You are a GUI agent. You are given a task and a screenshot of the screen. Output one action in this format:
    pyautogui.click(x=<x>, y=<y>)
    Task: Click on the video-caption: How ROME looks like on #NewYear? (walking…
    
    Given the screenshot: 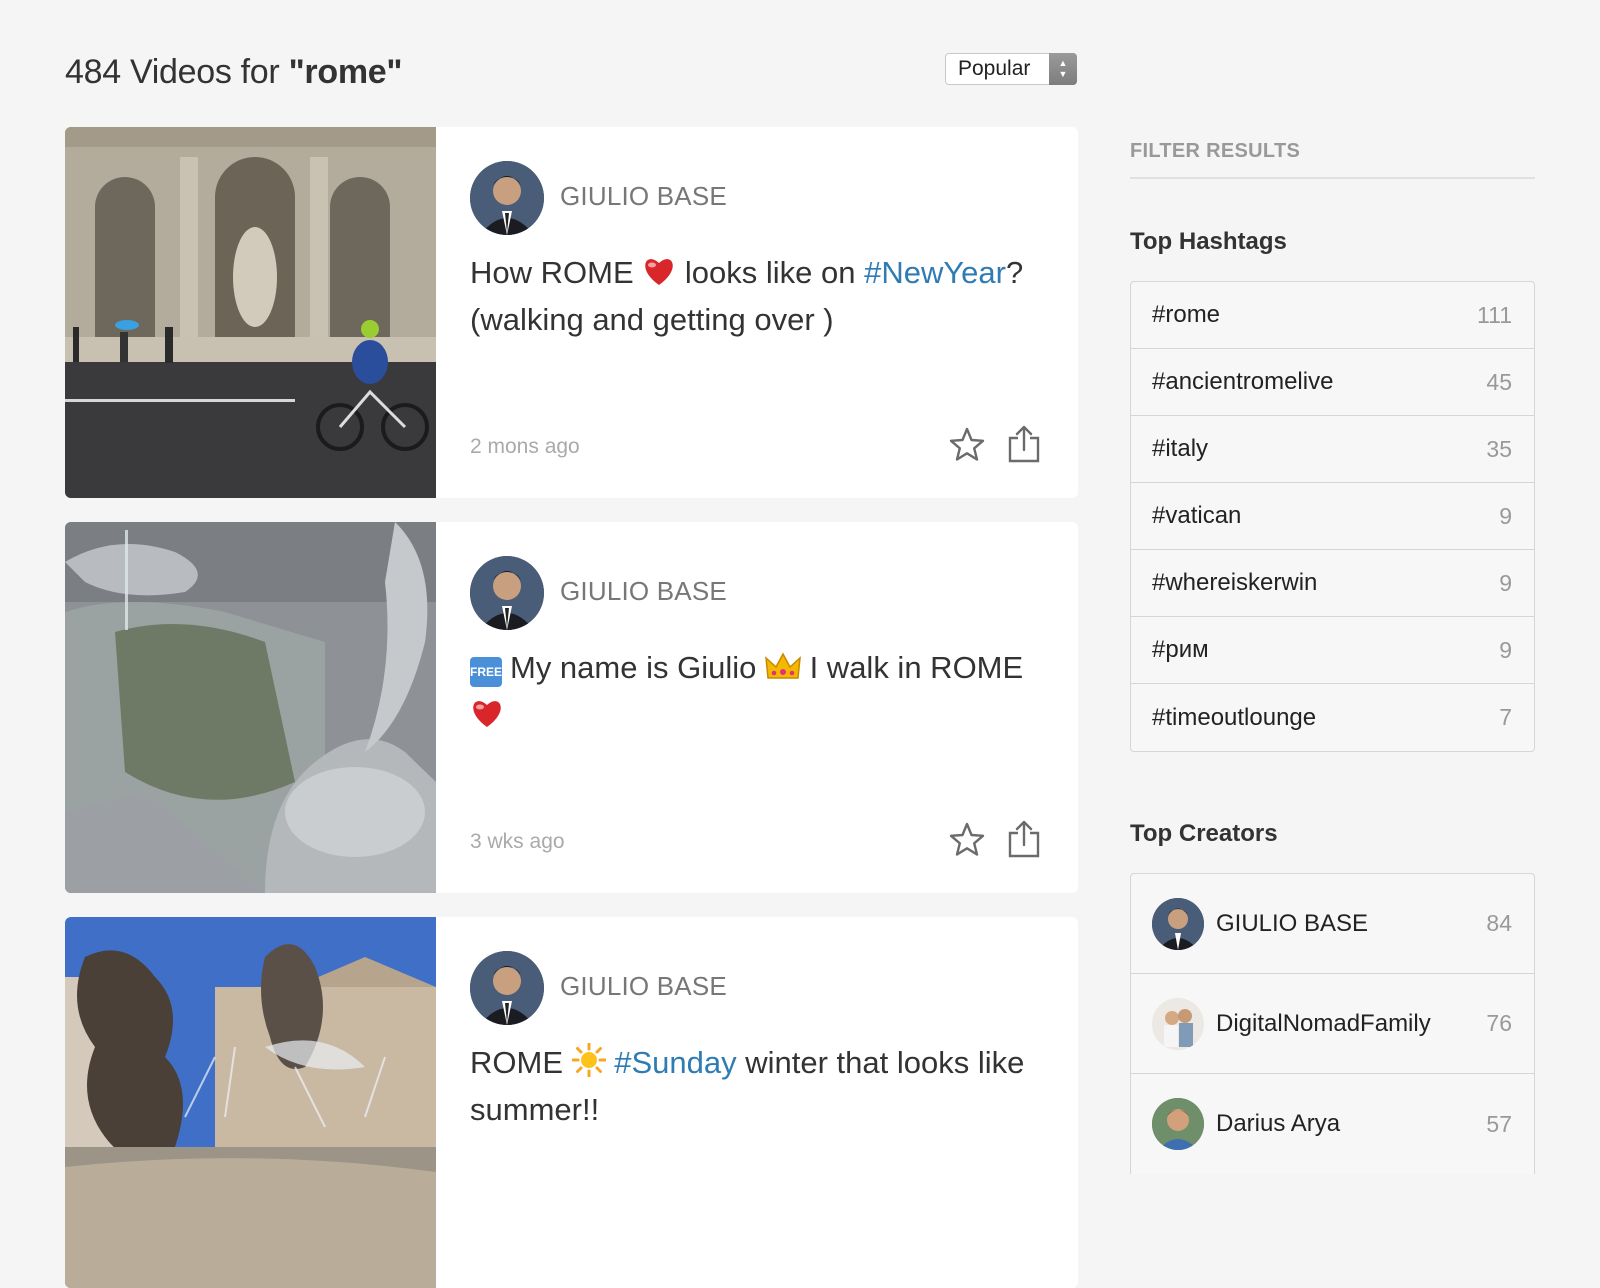 What is the action you would take?
    pyautogui.click(x=747, y=296)
    